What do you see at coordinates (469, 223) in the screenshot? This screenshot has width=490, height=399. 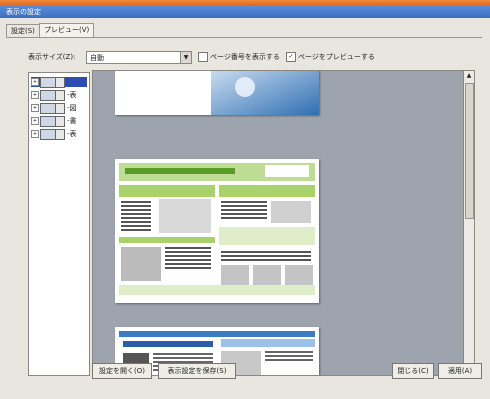 I see `vertical-scrollbar: ▲ ▼` at bounding box center [469, 223].